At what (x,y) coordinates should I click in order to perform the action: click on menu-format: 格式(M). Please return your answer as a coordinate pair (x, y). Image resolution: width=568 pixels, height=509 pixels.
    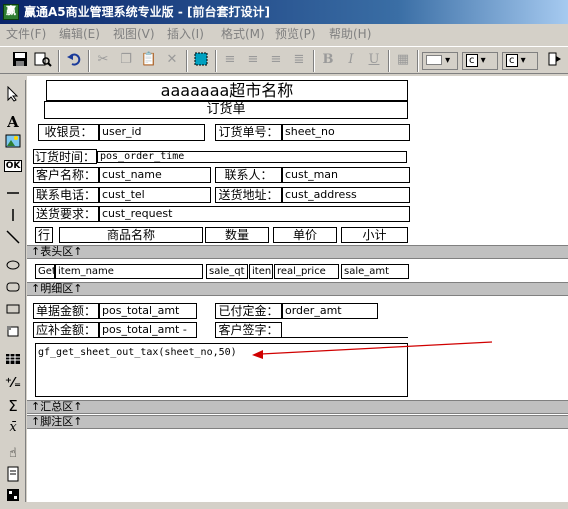
    Looking at the image, I should click on (243, 34).